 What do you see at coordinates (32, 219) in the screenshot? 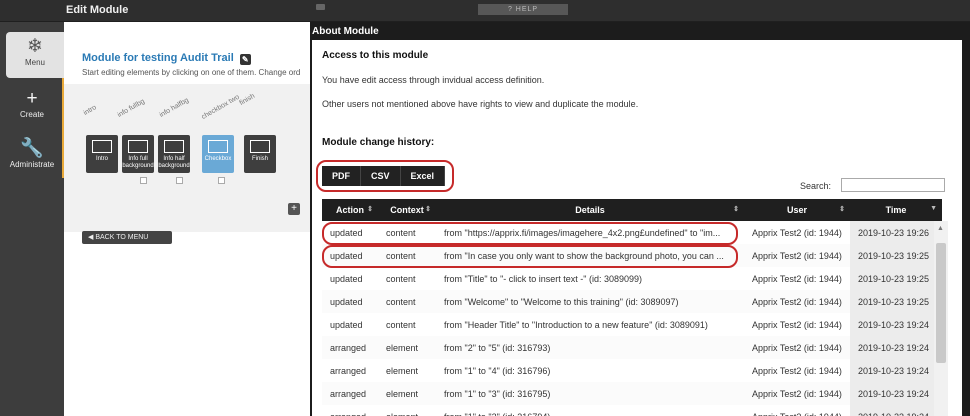
I see `left-nav: ❄ Menu + Create 🔧 Administrate` at bounding box center [32, 219].